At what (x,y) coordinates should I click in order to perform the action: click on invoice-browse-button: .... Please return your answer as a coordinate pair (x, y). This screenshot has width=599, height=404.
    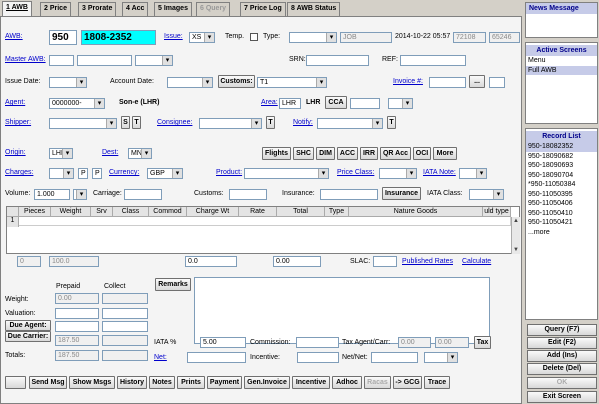
    Looking at the image, I should click on (477, 81).